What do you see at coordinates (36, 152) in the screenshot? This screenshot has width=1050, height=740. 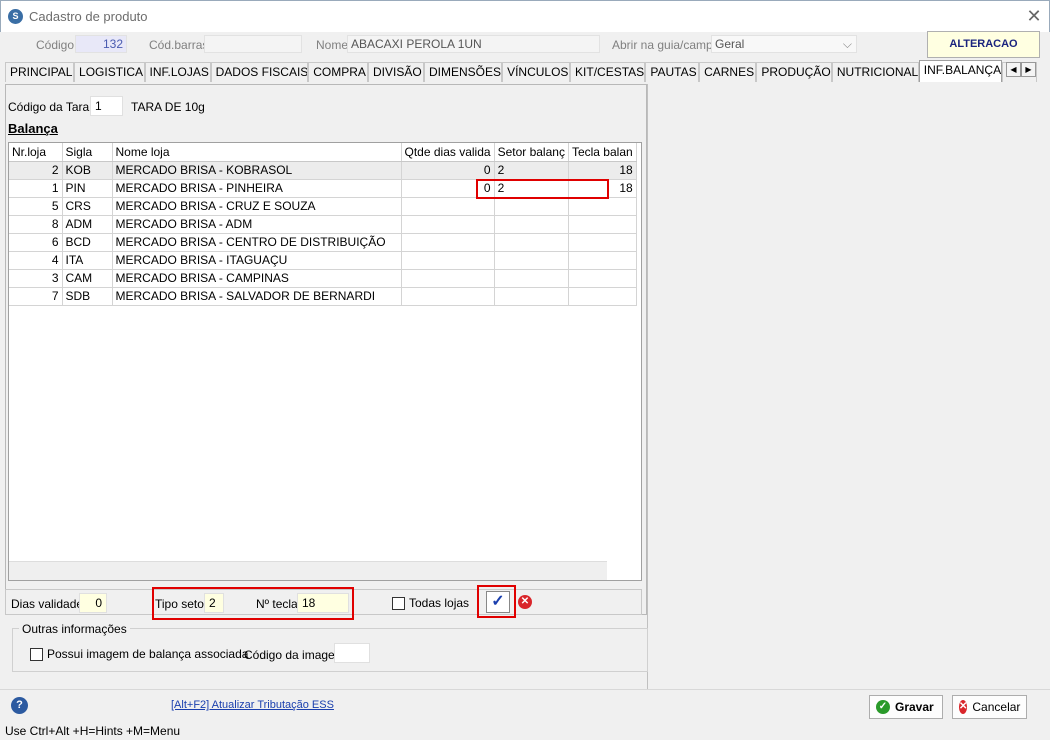 I see `grid-column-header: Nr.loja` at bounding box center [36, 152].